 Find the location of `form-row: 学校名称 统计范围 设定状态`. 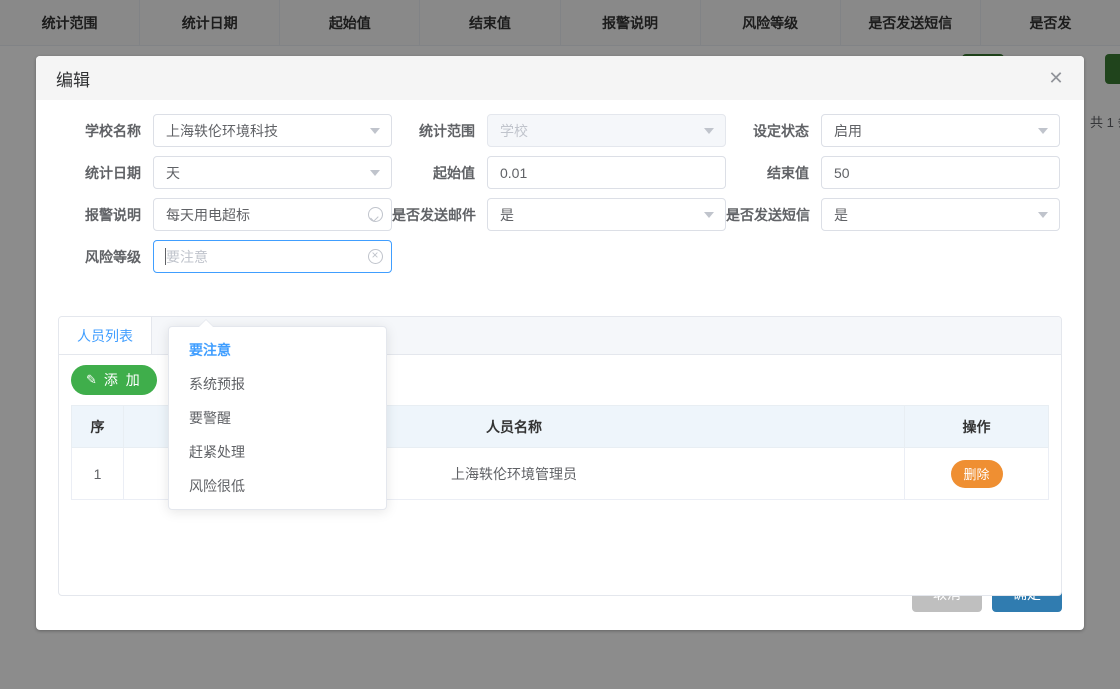

form-row: 学校名称 统计范围 设定状态 is located at coordinates (560, 130).